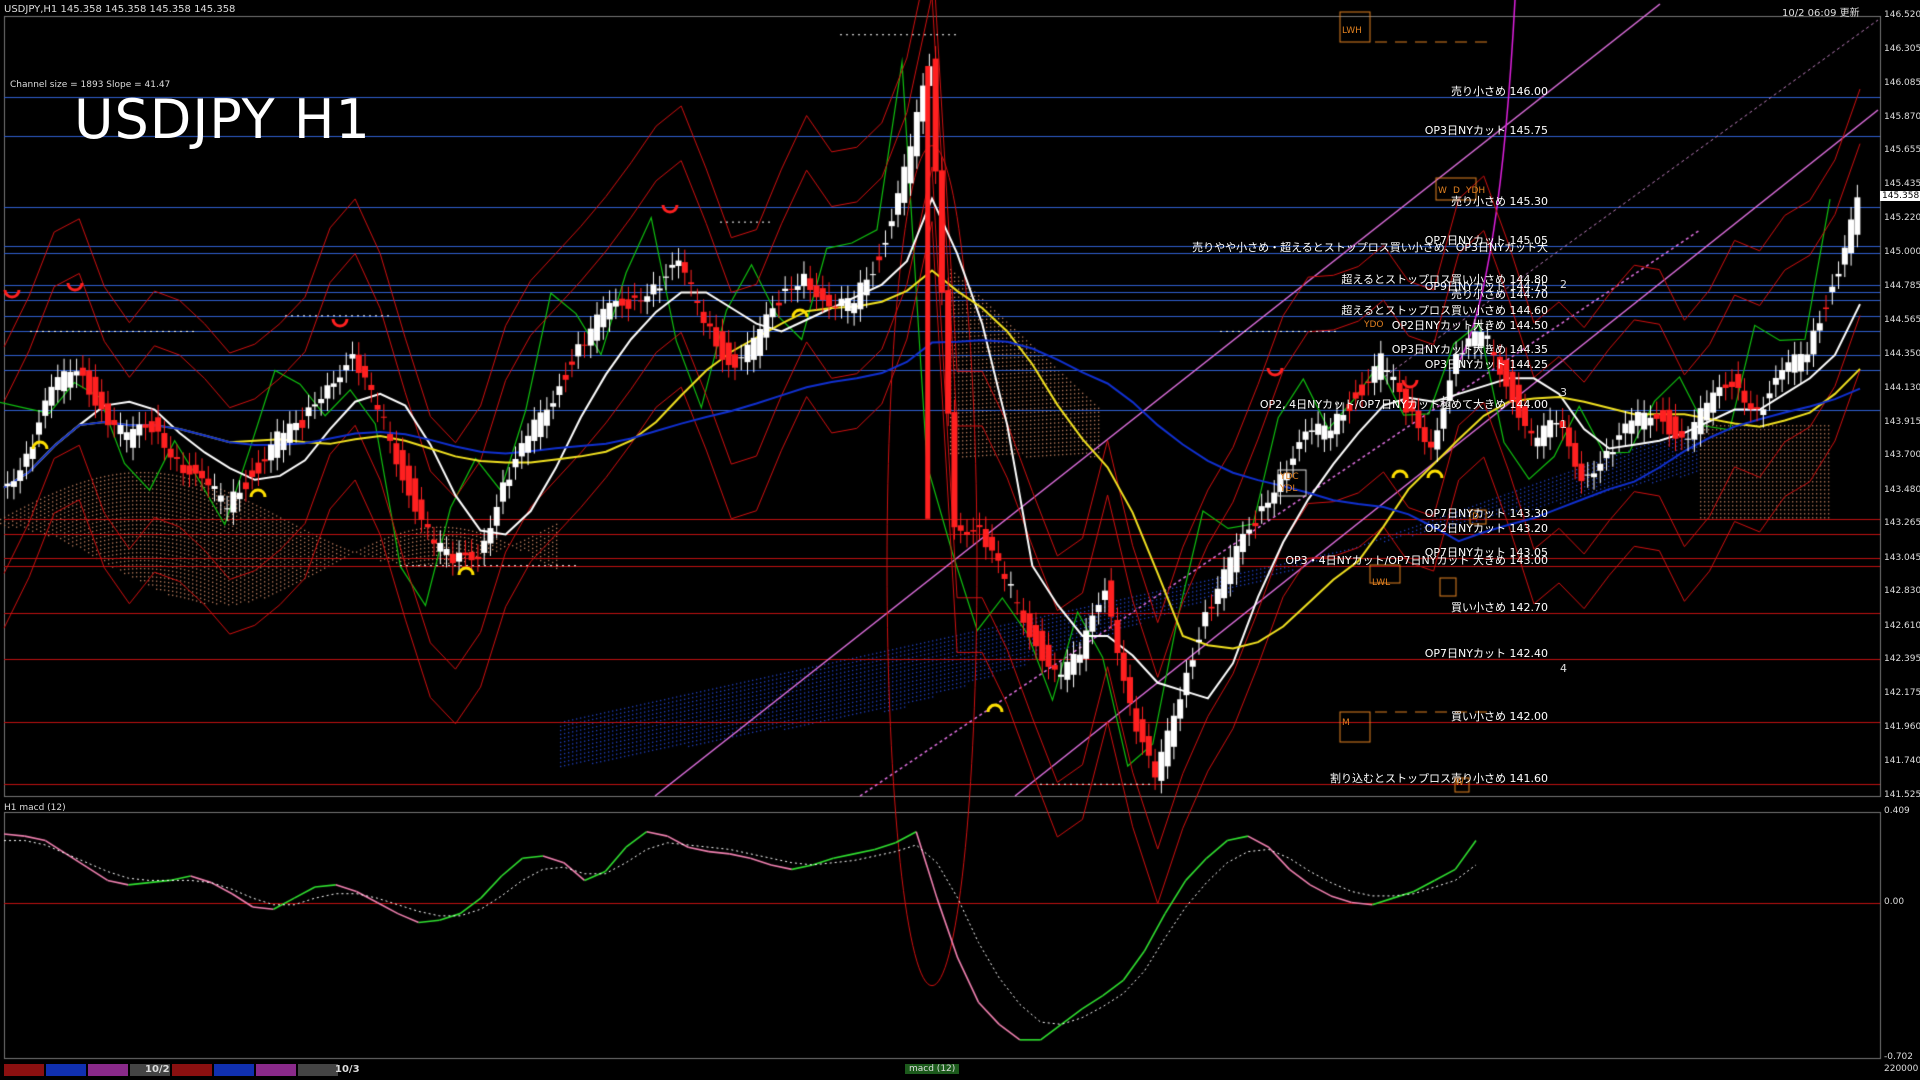 The image size is (1920, 1080). Describe the element at coordinates (1902, 693) in the screenshot. I see `price-tick: 142.175` at that location.